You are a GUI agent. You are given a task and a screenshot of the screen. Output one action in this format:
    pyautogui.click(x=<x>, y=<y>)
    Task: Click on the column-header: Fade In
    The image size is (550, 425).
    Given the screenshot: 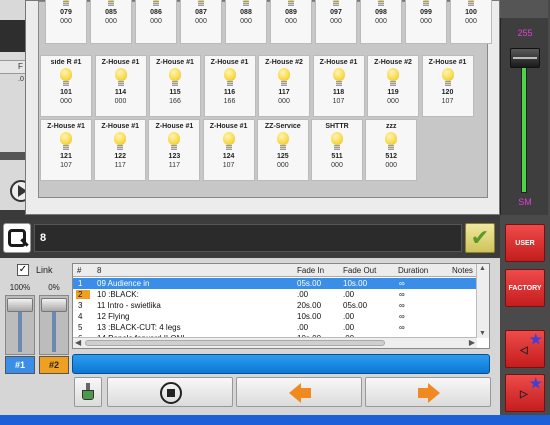 What is the action you would take?
    pyautogui.click(x=310, y=270)
    